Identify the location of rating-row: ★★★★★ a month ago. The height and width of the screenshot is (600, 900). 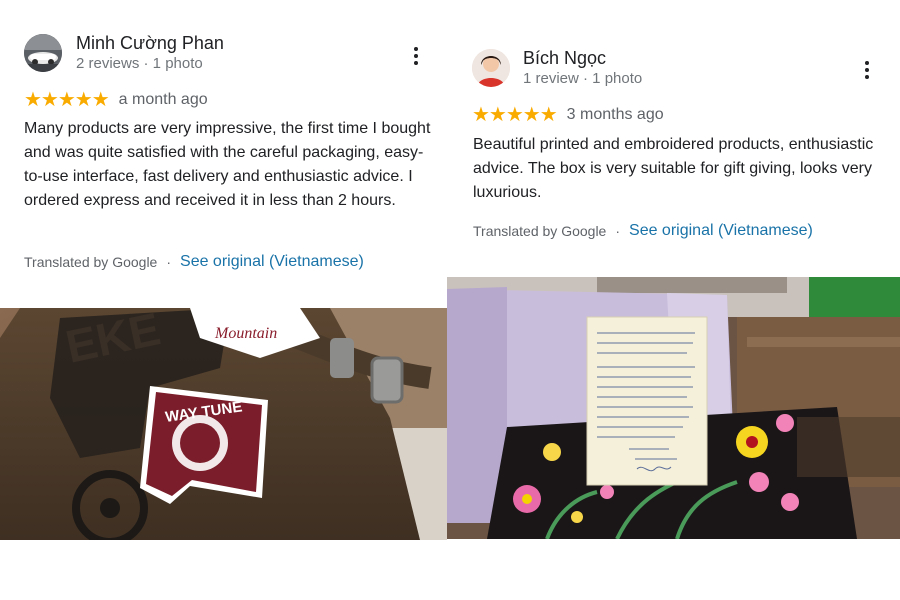
(116, 100).